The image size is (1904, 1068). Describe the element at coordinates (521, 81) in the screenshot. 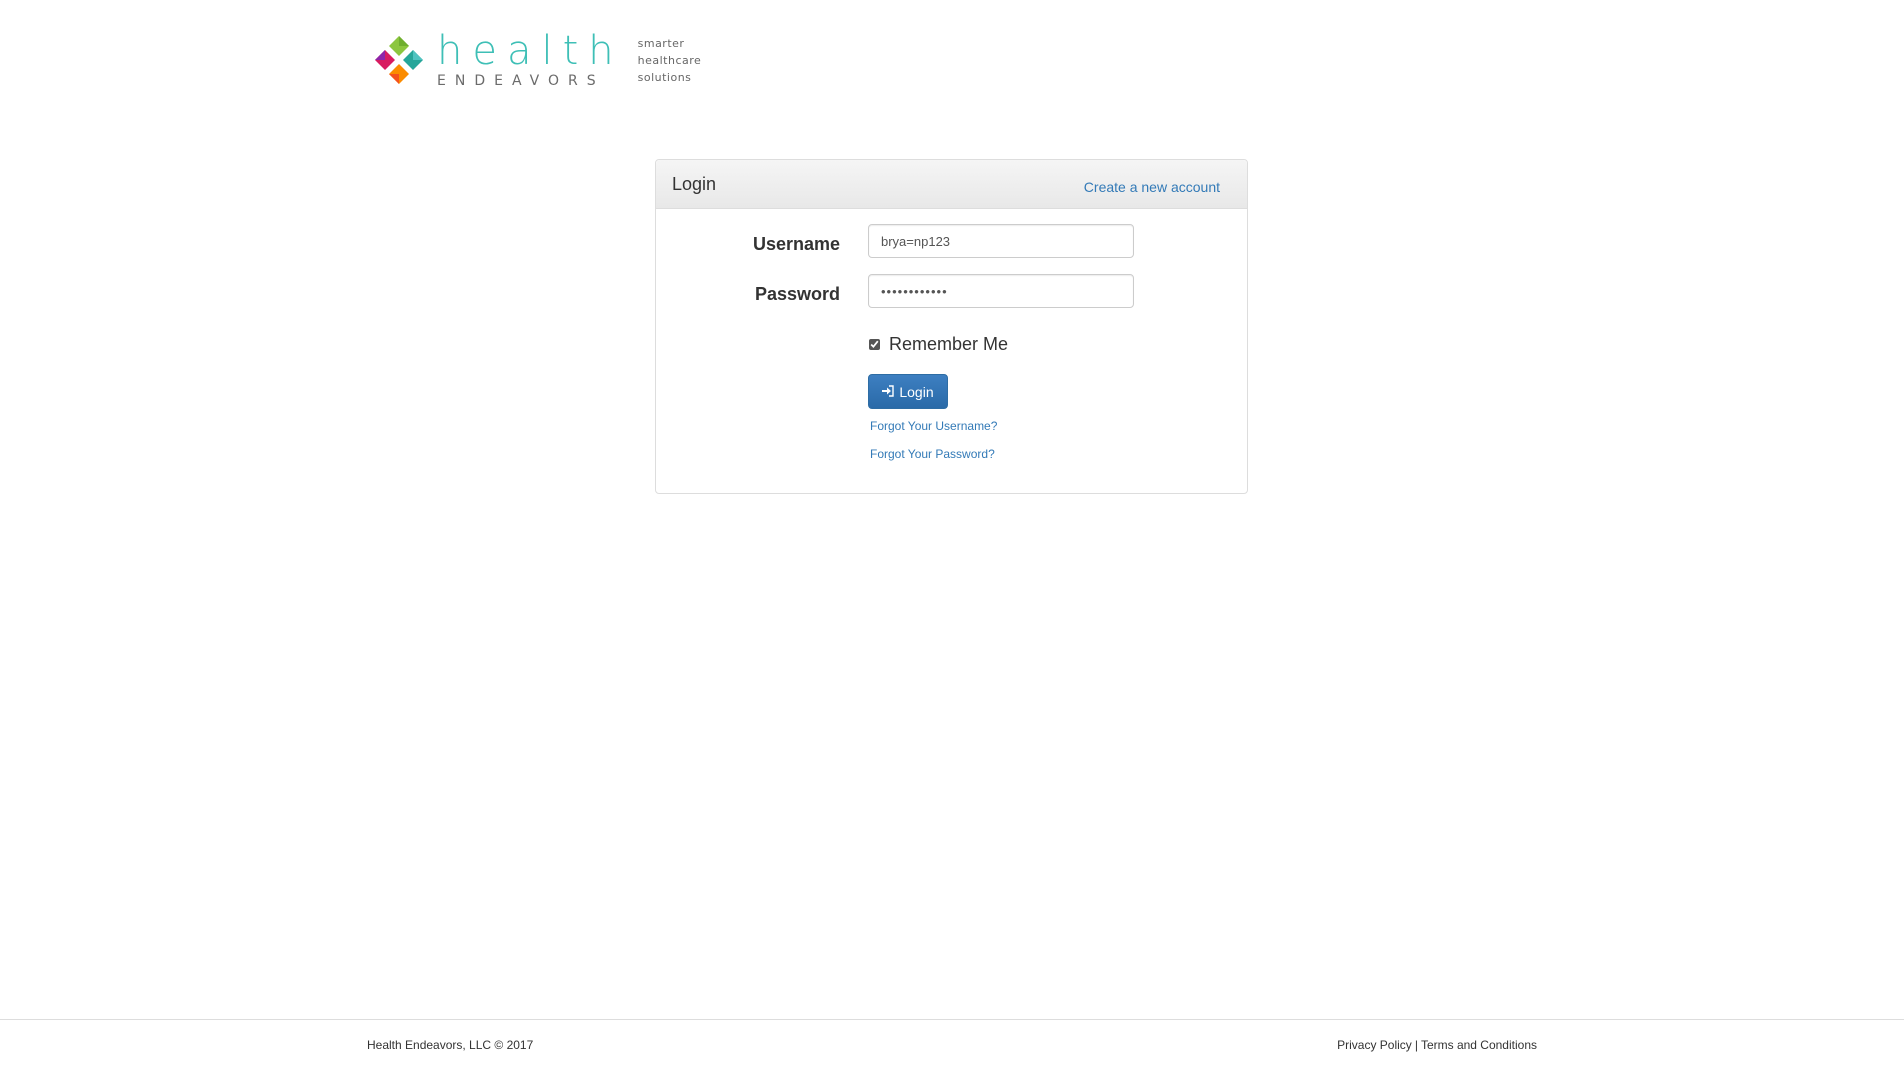

I see `logo-subwordmark: ENDEAVORS` at that location.